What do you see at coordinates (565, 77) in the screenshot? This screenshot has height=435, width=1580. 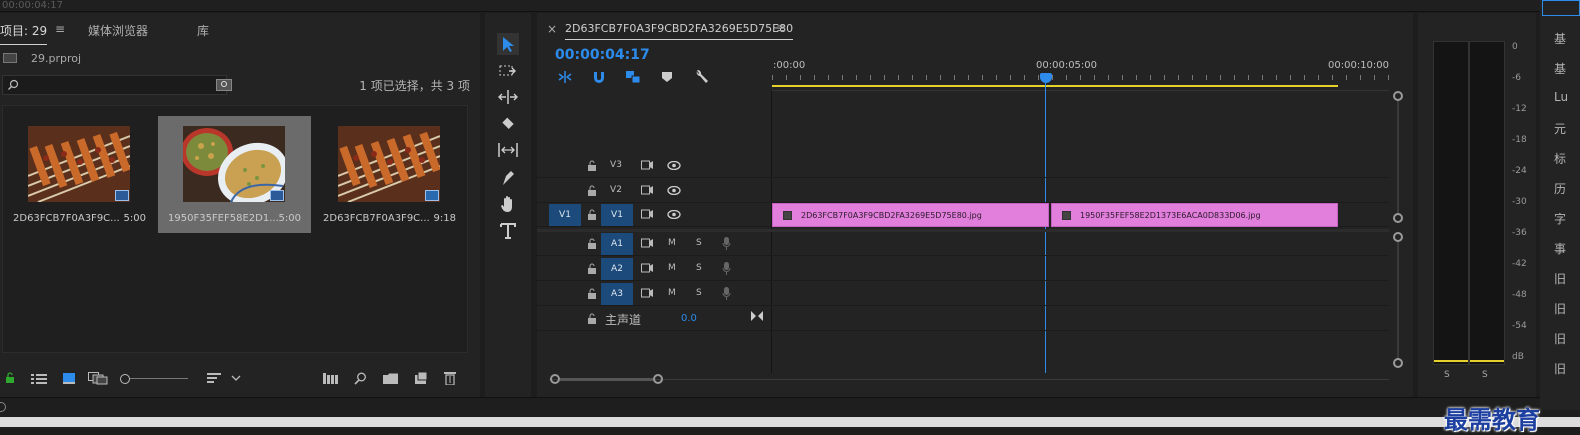 I see `nest-toggle-icon` at bounding box center [565, 77].